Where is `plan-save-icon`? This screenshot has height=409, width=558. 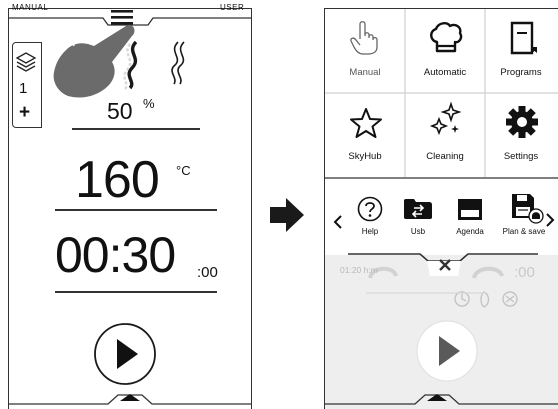 plan-save-icon is located at coordinates (528, 209).